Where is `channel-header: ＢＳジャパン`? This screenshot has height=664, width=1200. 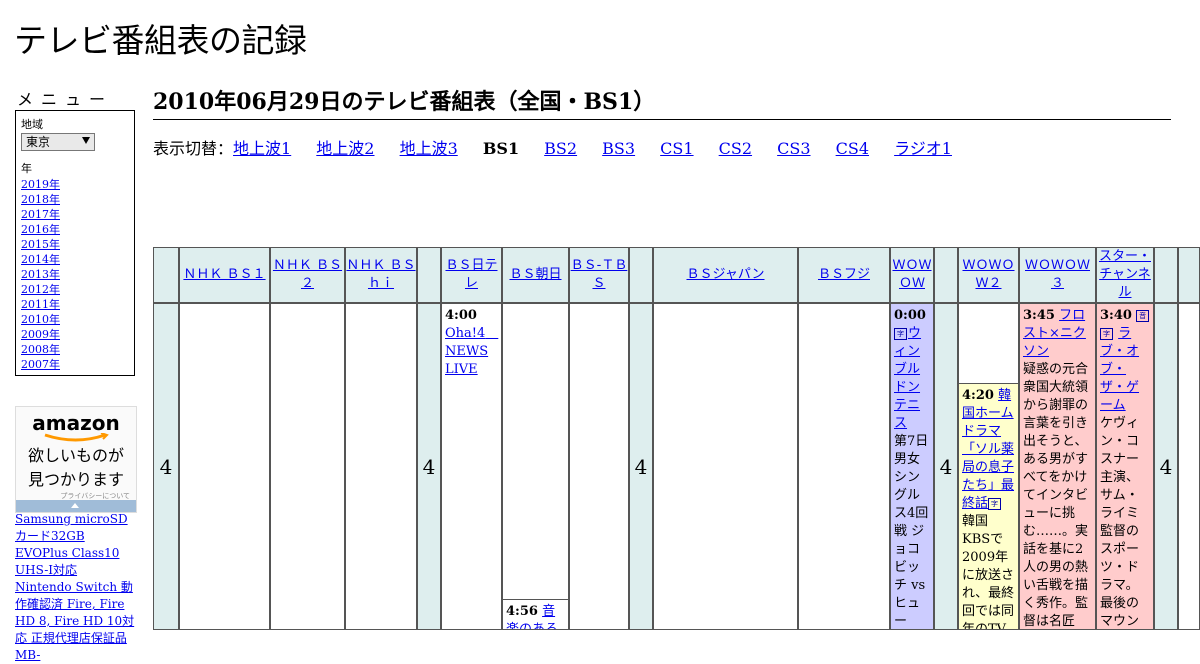
channel-header: ＢＳジャパン is located at coordinates (725, 275).